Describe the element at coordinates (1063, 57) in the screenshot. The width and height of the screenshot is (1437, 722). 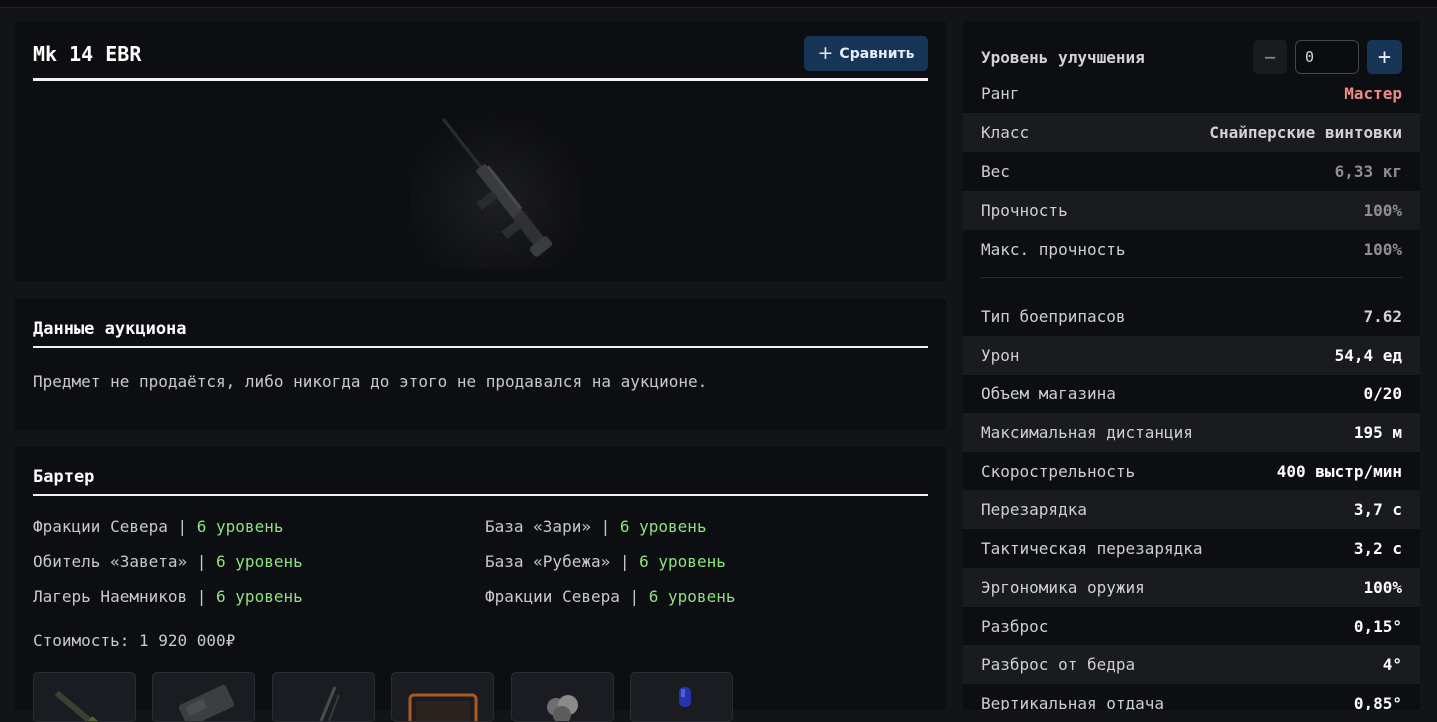
I see `upgrade-level-label: Уровень улучшения` at that location.